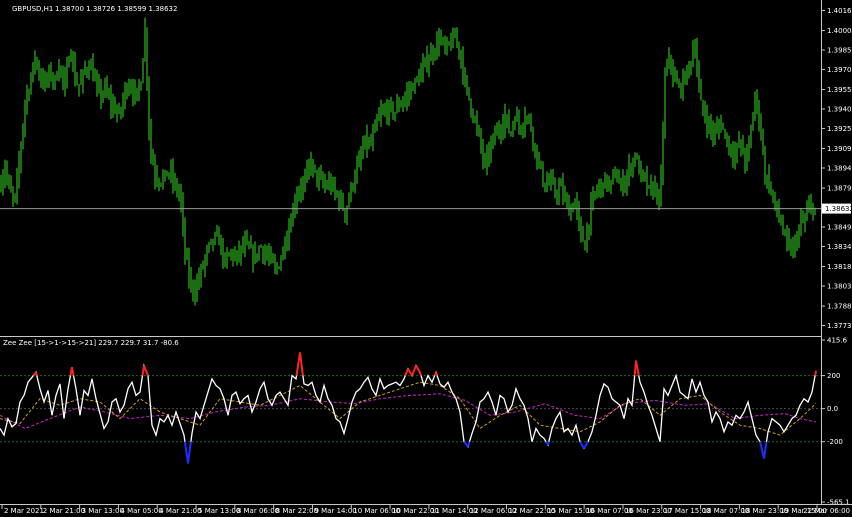 The height and width of the screenshot is (517, 852). I want to click on time-tick-label: 22 Mar 06:00, so click(826, 511).